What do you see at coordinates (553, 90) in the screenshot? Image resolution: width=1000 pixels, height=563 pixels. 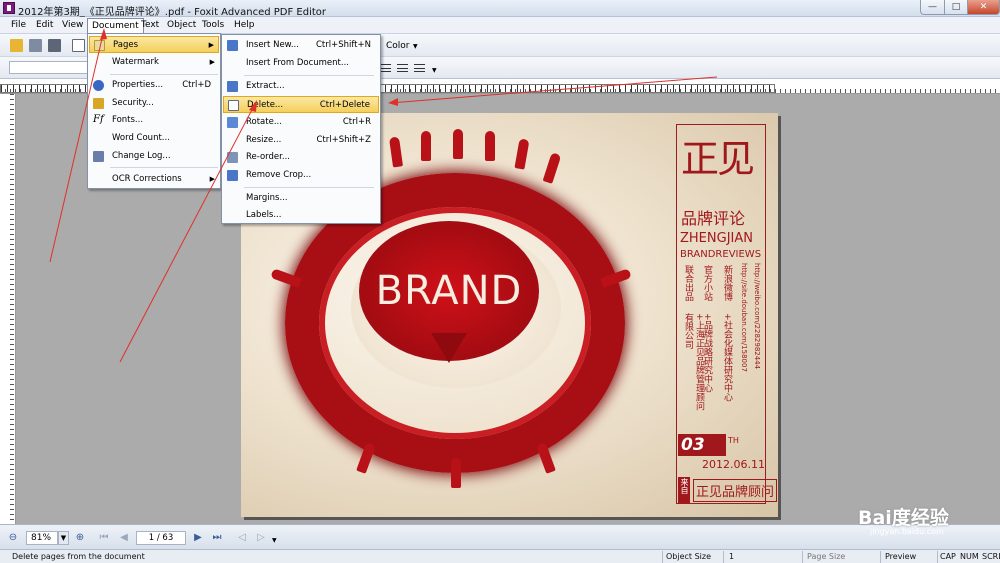 I see `annotation-arrow-delete` at bounding box center [553, 90].